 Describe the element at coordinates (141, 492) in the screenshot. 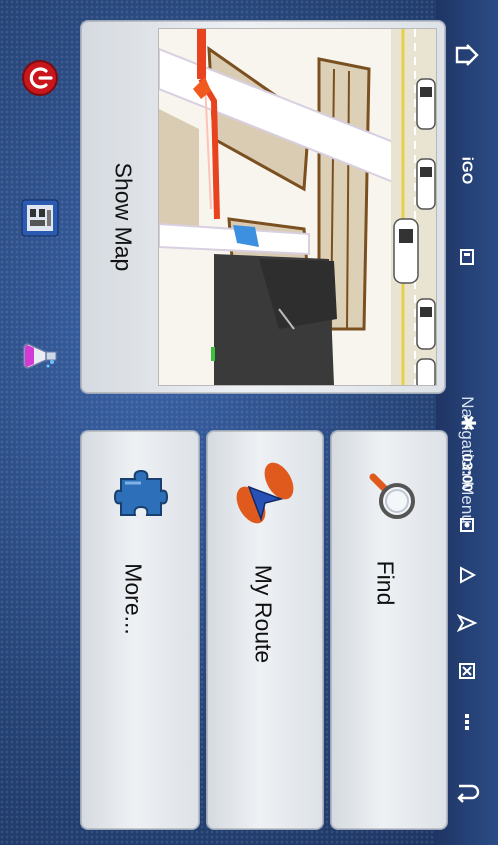

I see `puzzle-icon` at that location.